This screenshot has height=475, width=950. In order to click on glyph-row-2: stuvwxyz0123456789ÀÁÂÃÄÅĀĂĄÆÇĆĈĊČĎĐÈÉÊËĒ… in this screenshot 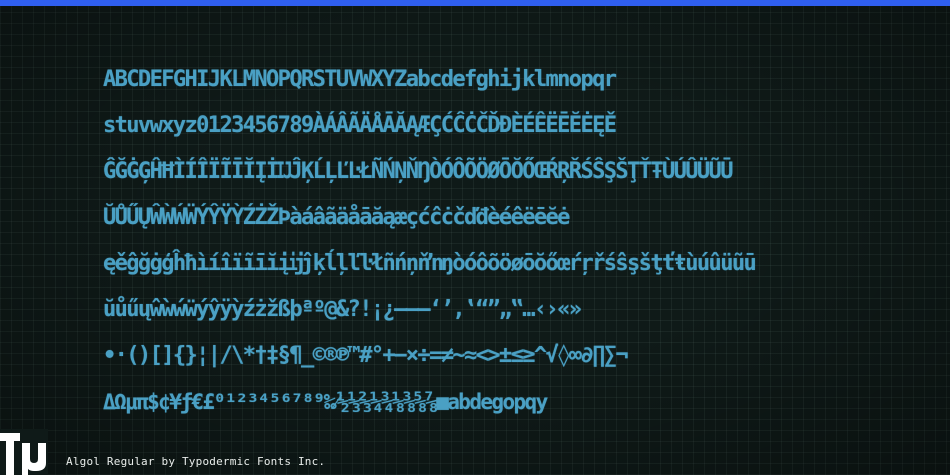, I will do `click(360, 125)`.